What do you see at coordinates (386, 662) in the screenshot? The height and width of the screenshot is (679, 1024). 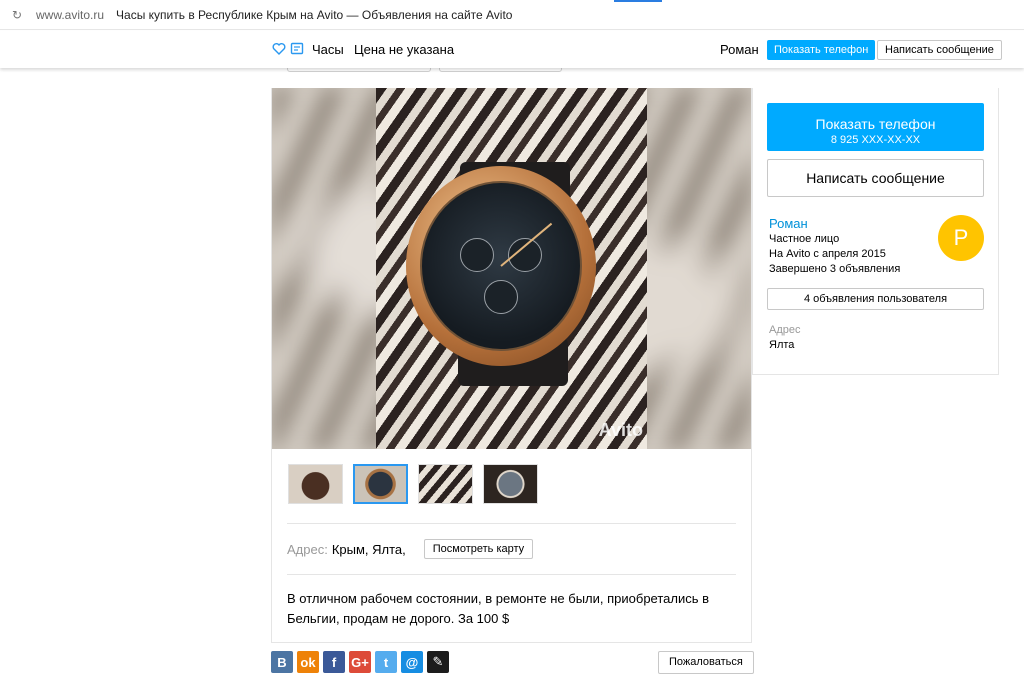 I see `twitter-icon: t` at bounding box center [386, 662].